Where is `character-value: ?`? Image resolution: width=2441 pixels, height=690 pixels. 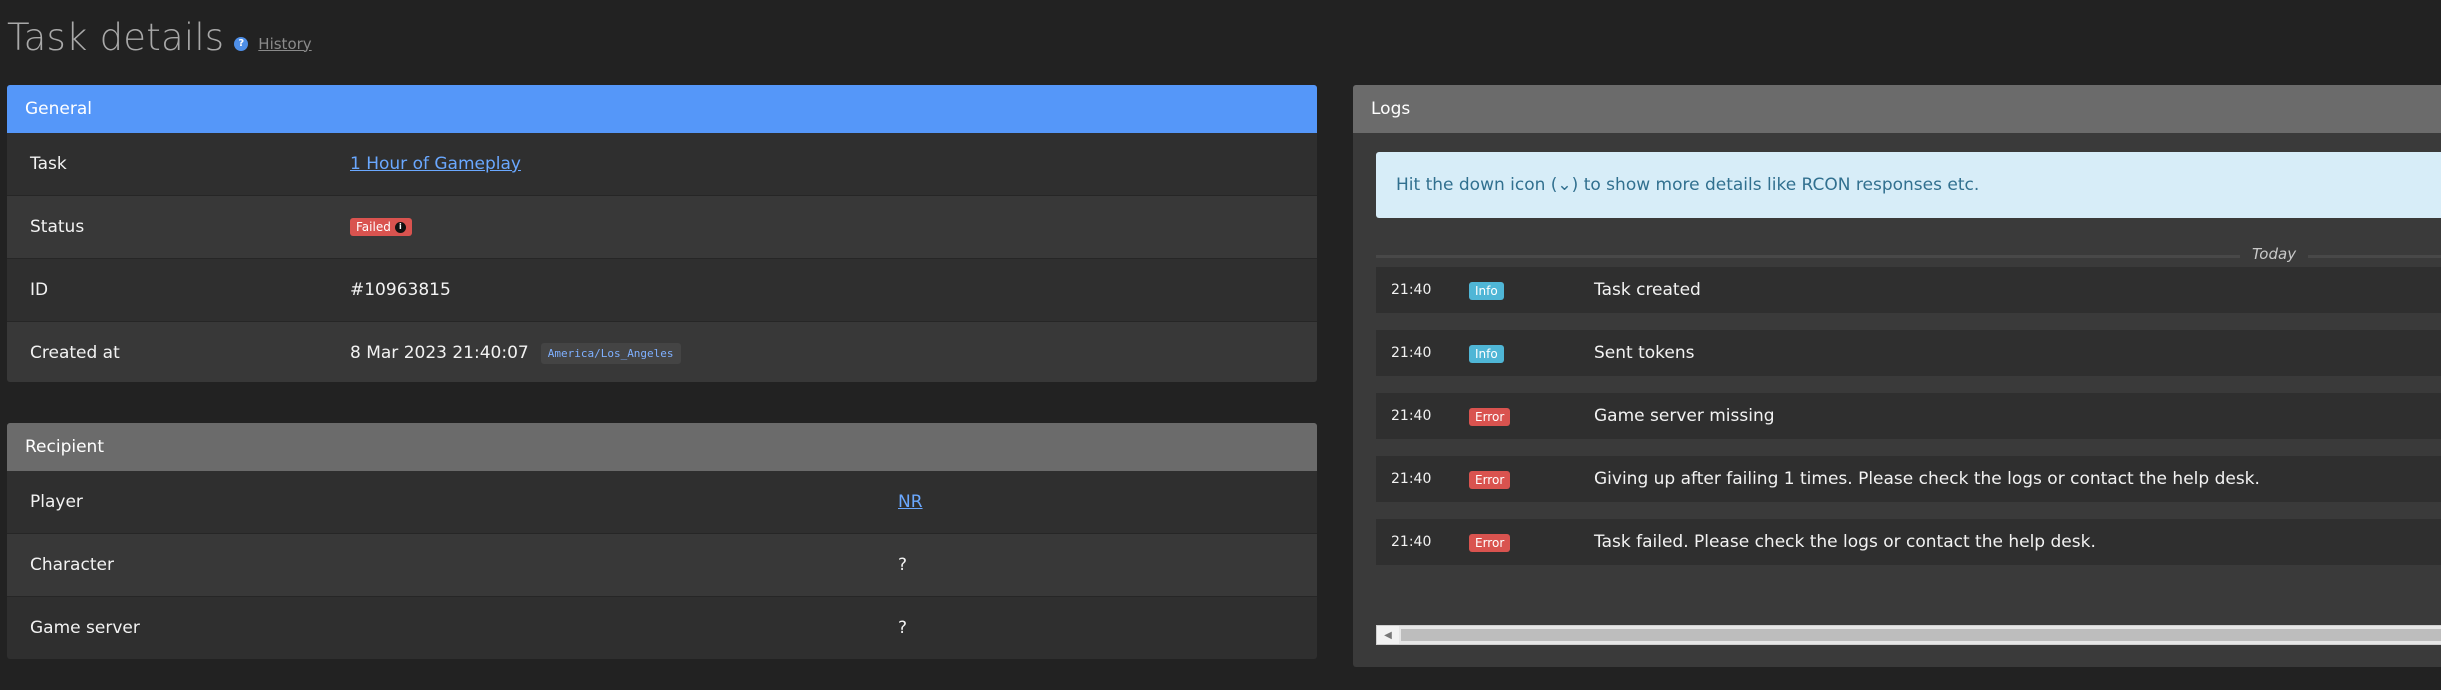 character-value: ? is located at coordinates (903, 565).